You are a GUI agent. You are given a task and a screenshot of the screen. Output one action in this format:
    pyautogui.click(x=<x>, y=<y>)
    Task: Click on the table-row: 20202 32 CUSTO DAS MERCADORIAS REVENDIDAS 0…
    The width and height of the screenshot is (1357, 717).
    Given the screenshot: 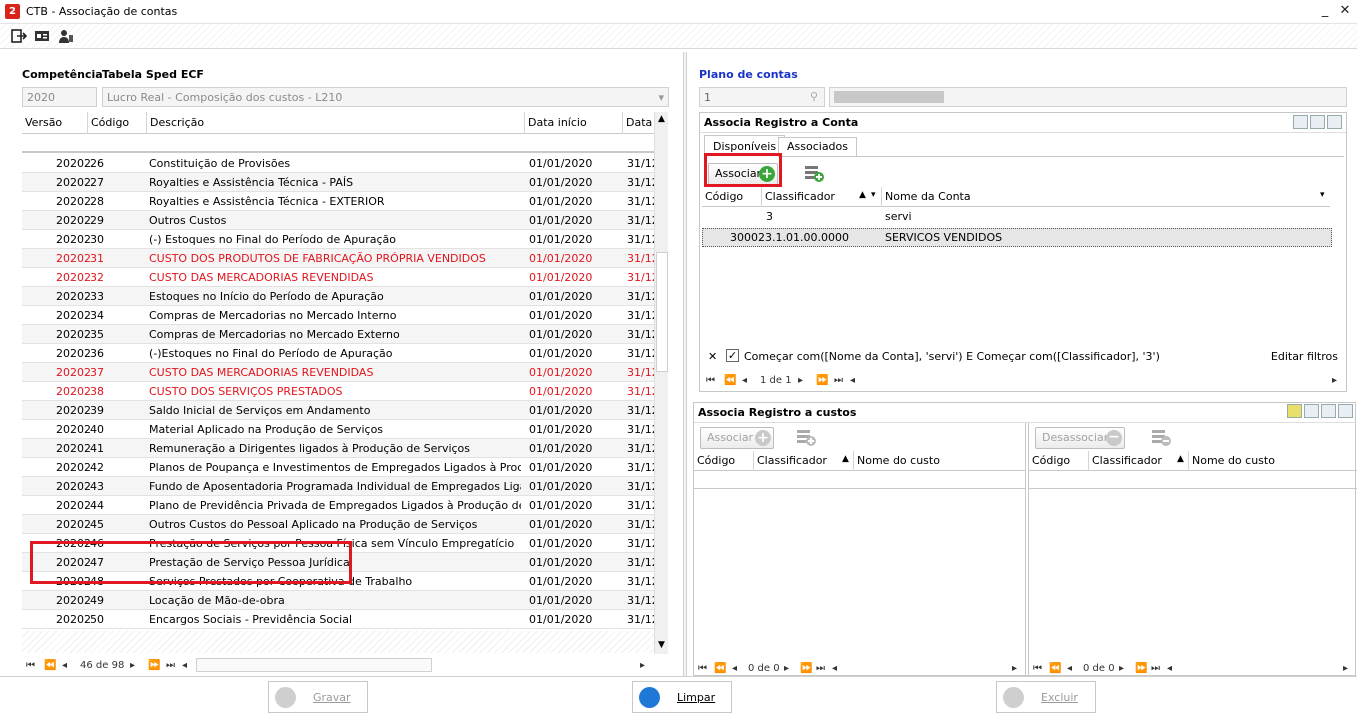 What is the action you would take?
    pyautogui.click(x=338, y=277)
    